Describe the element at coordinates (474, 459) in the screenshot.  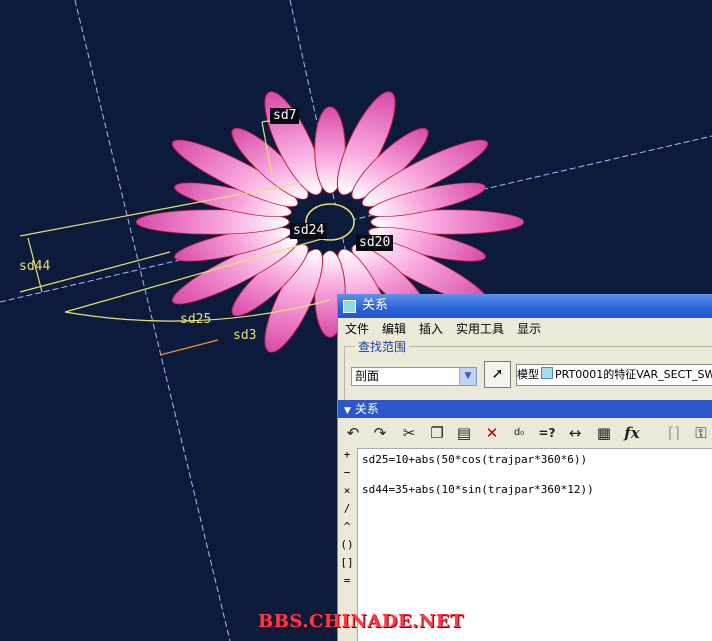
I see `relation-line-1: sd25=10+abs(50*cos(trajpar*360*6))` at that location.